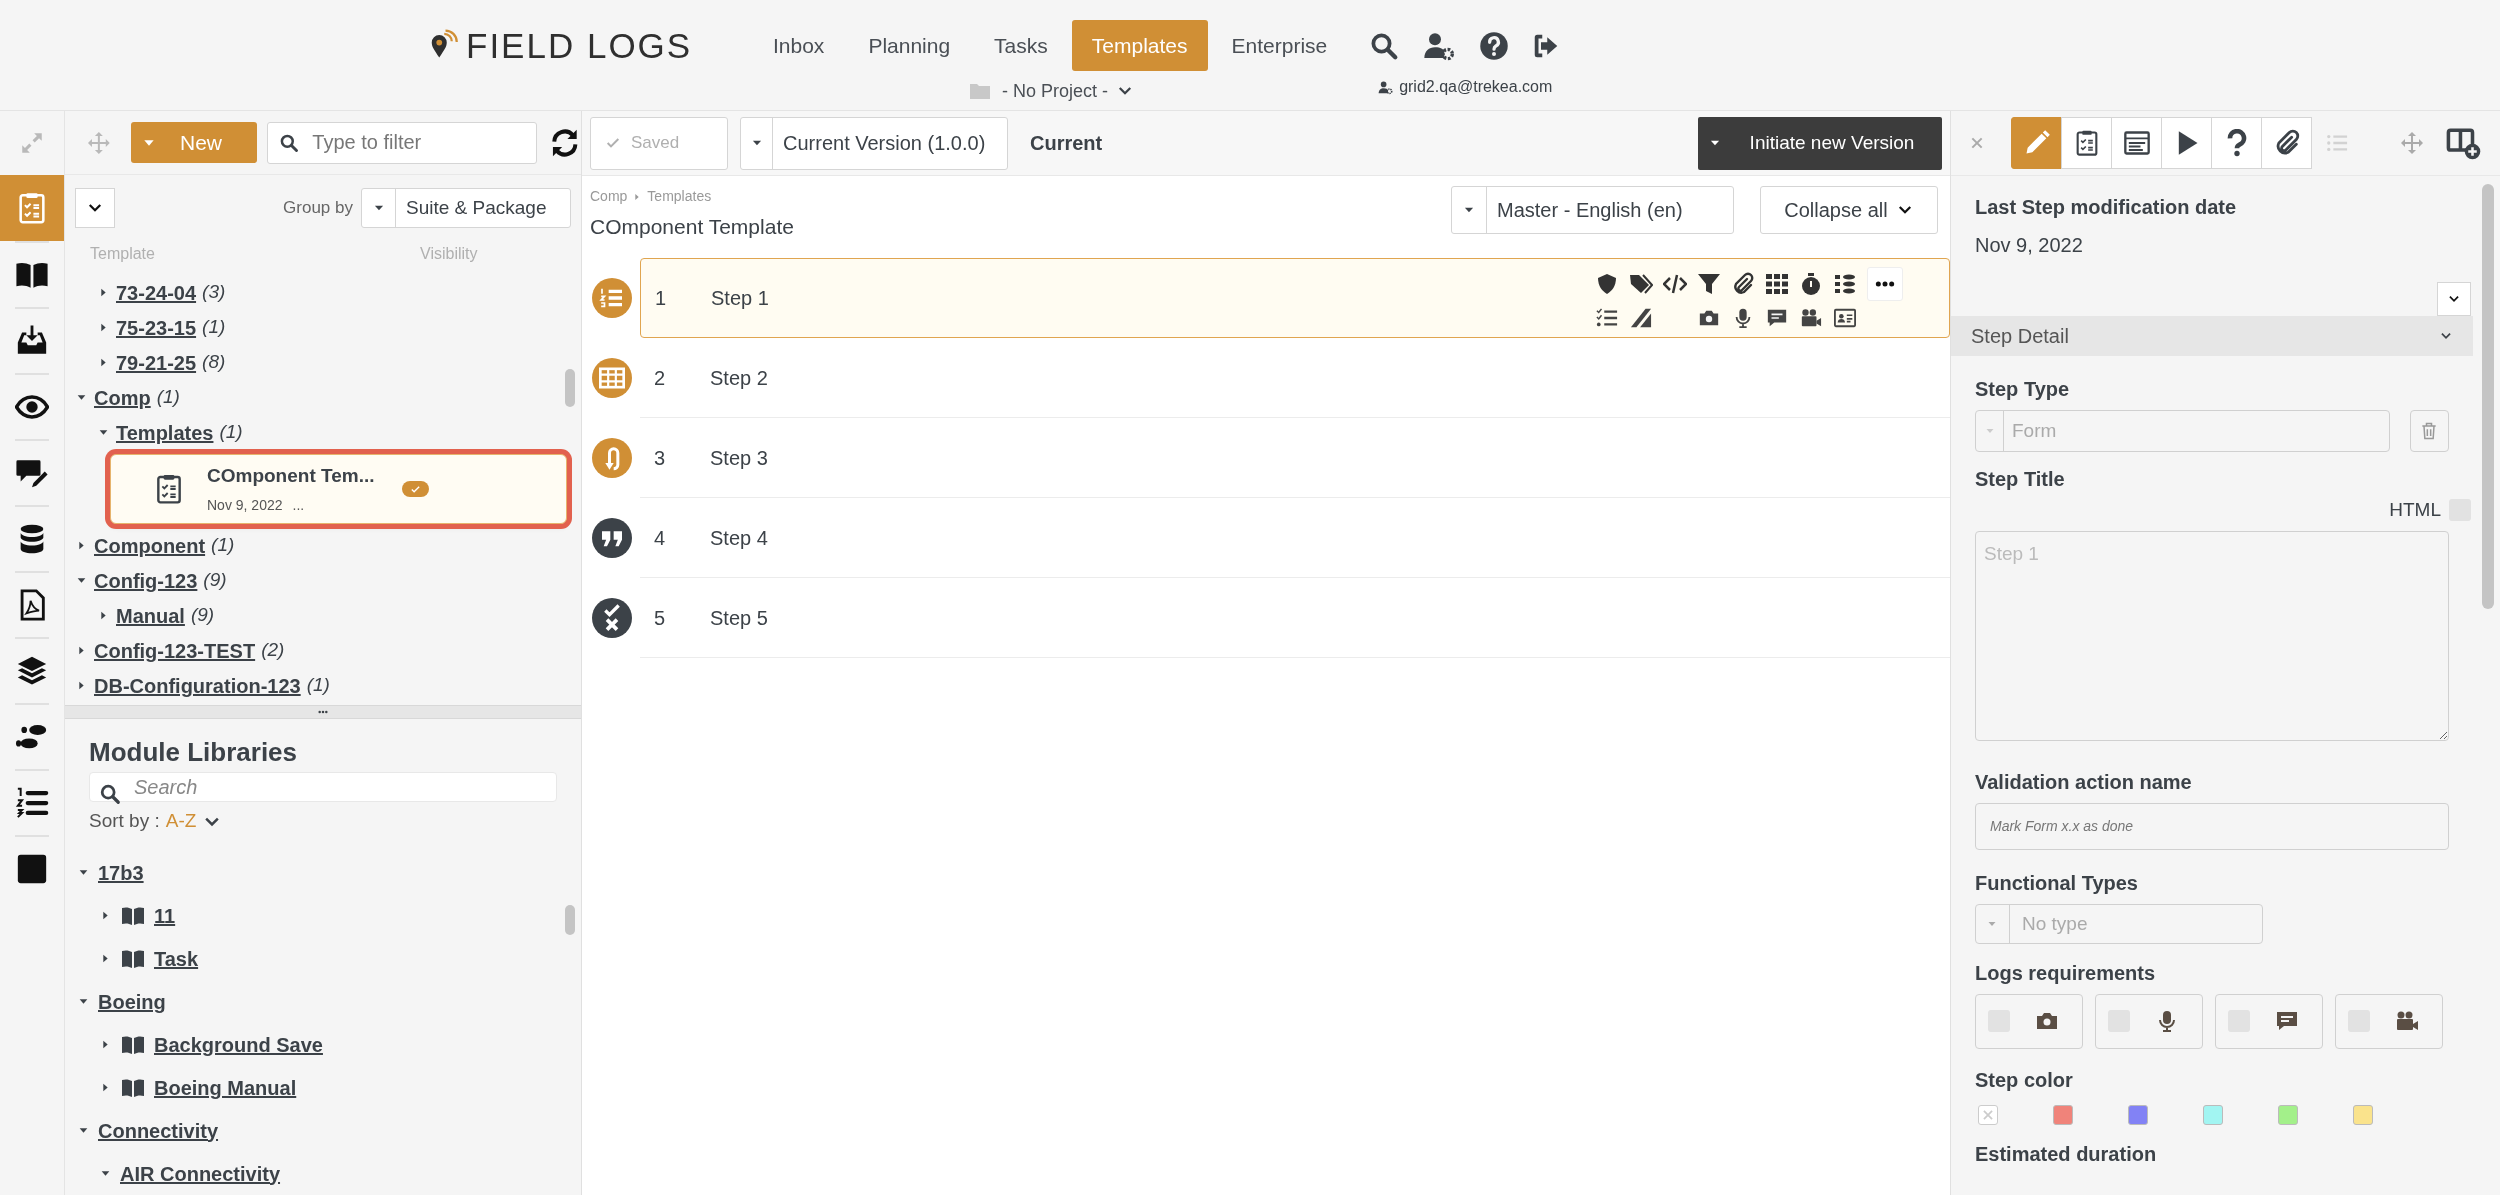 The image size is (2500, 1195). Describe the element at coordinates (1295, 298) in the screenshot. I see `step-row: 1 Step 1` at that location.